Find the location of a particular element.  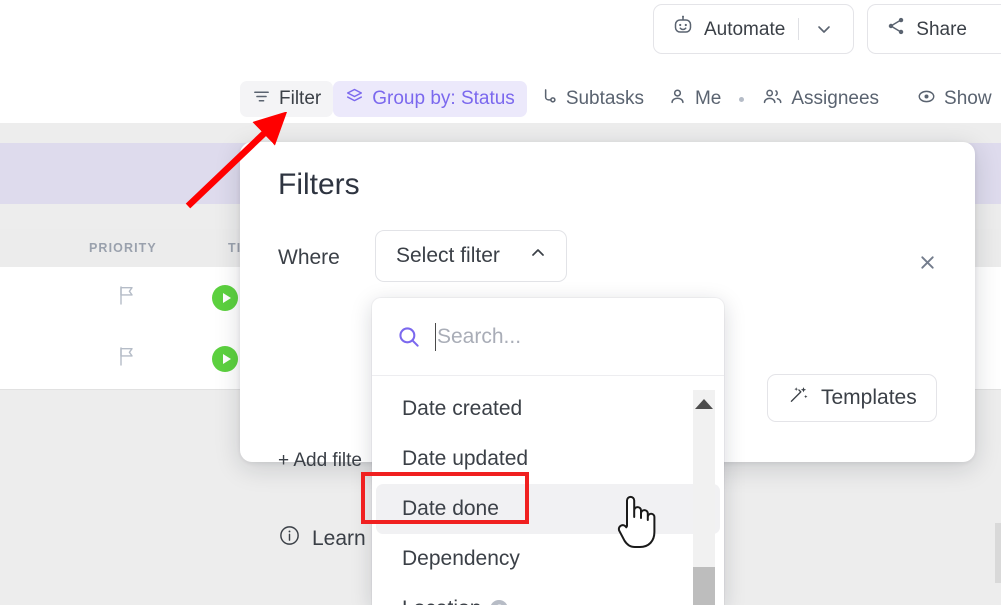

automate-button: Automate is located at coordinates (753, 29).